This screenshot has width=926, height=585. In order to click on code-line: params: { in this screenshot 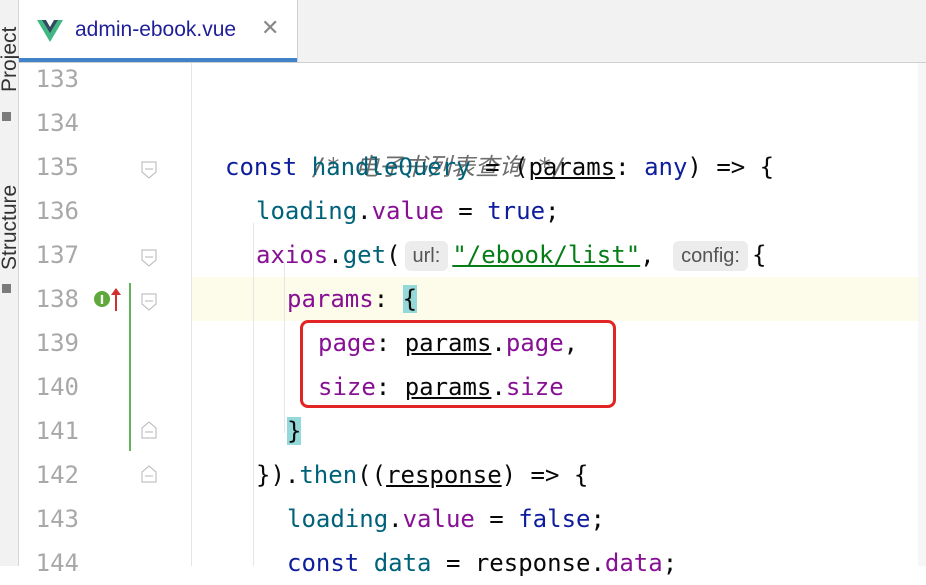, I will do `click(352, 299)`.